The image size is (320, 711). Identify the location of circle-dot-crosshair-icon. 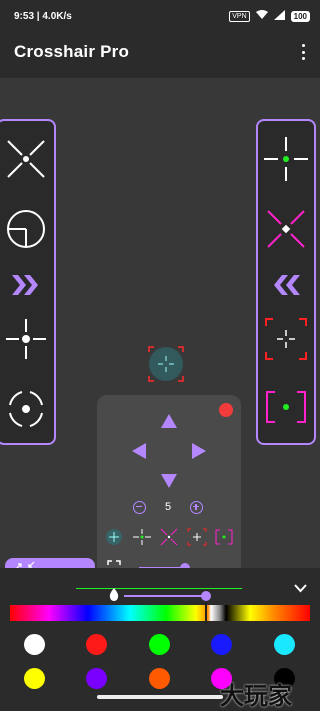
(27, 409).